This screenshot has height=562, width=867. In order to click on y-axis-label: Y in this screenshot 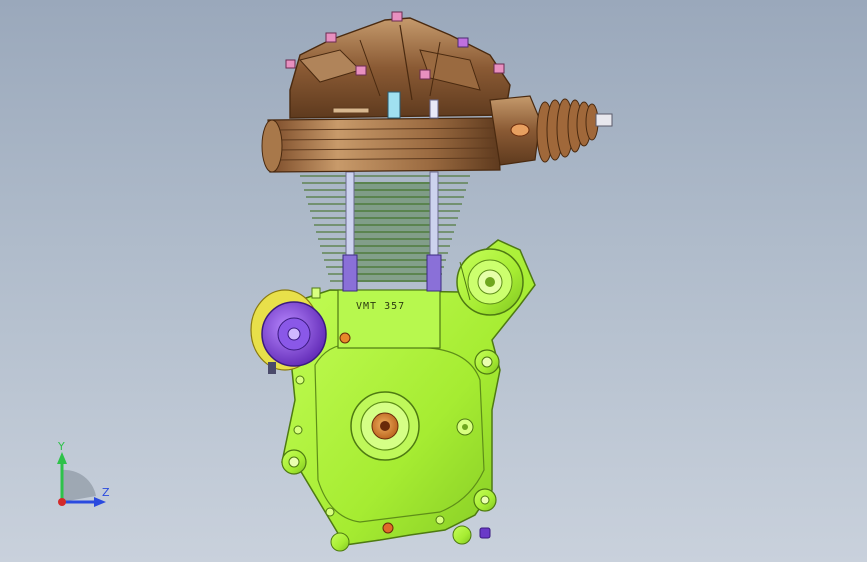, I will do `click(61, 446)`.